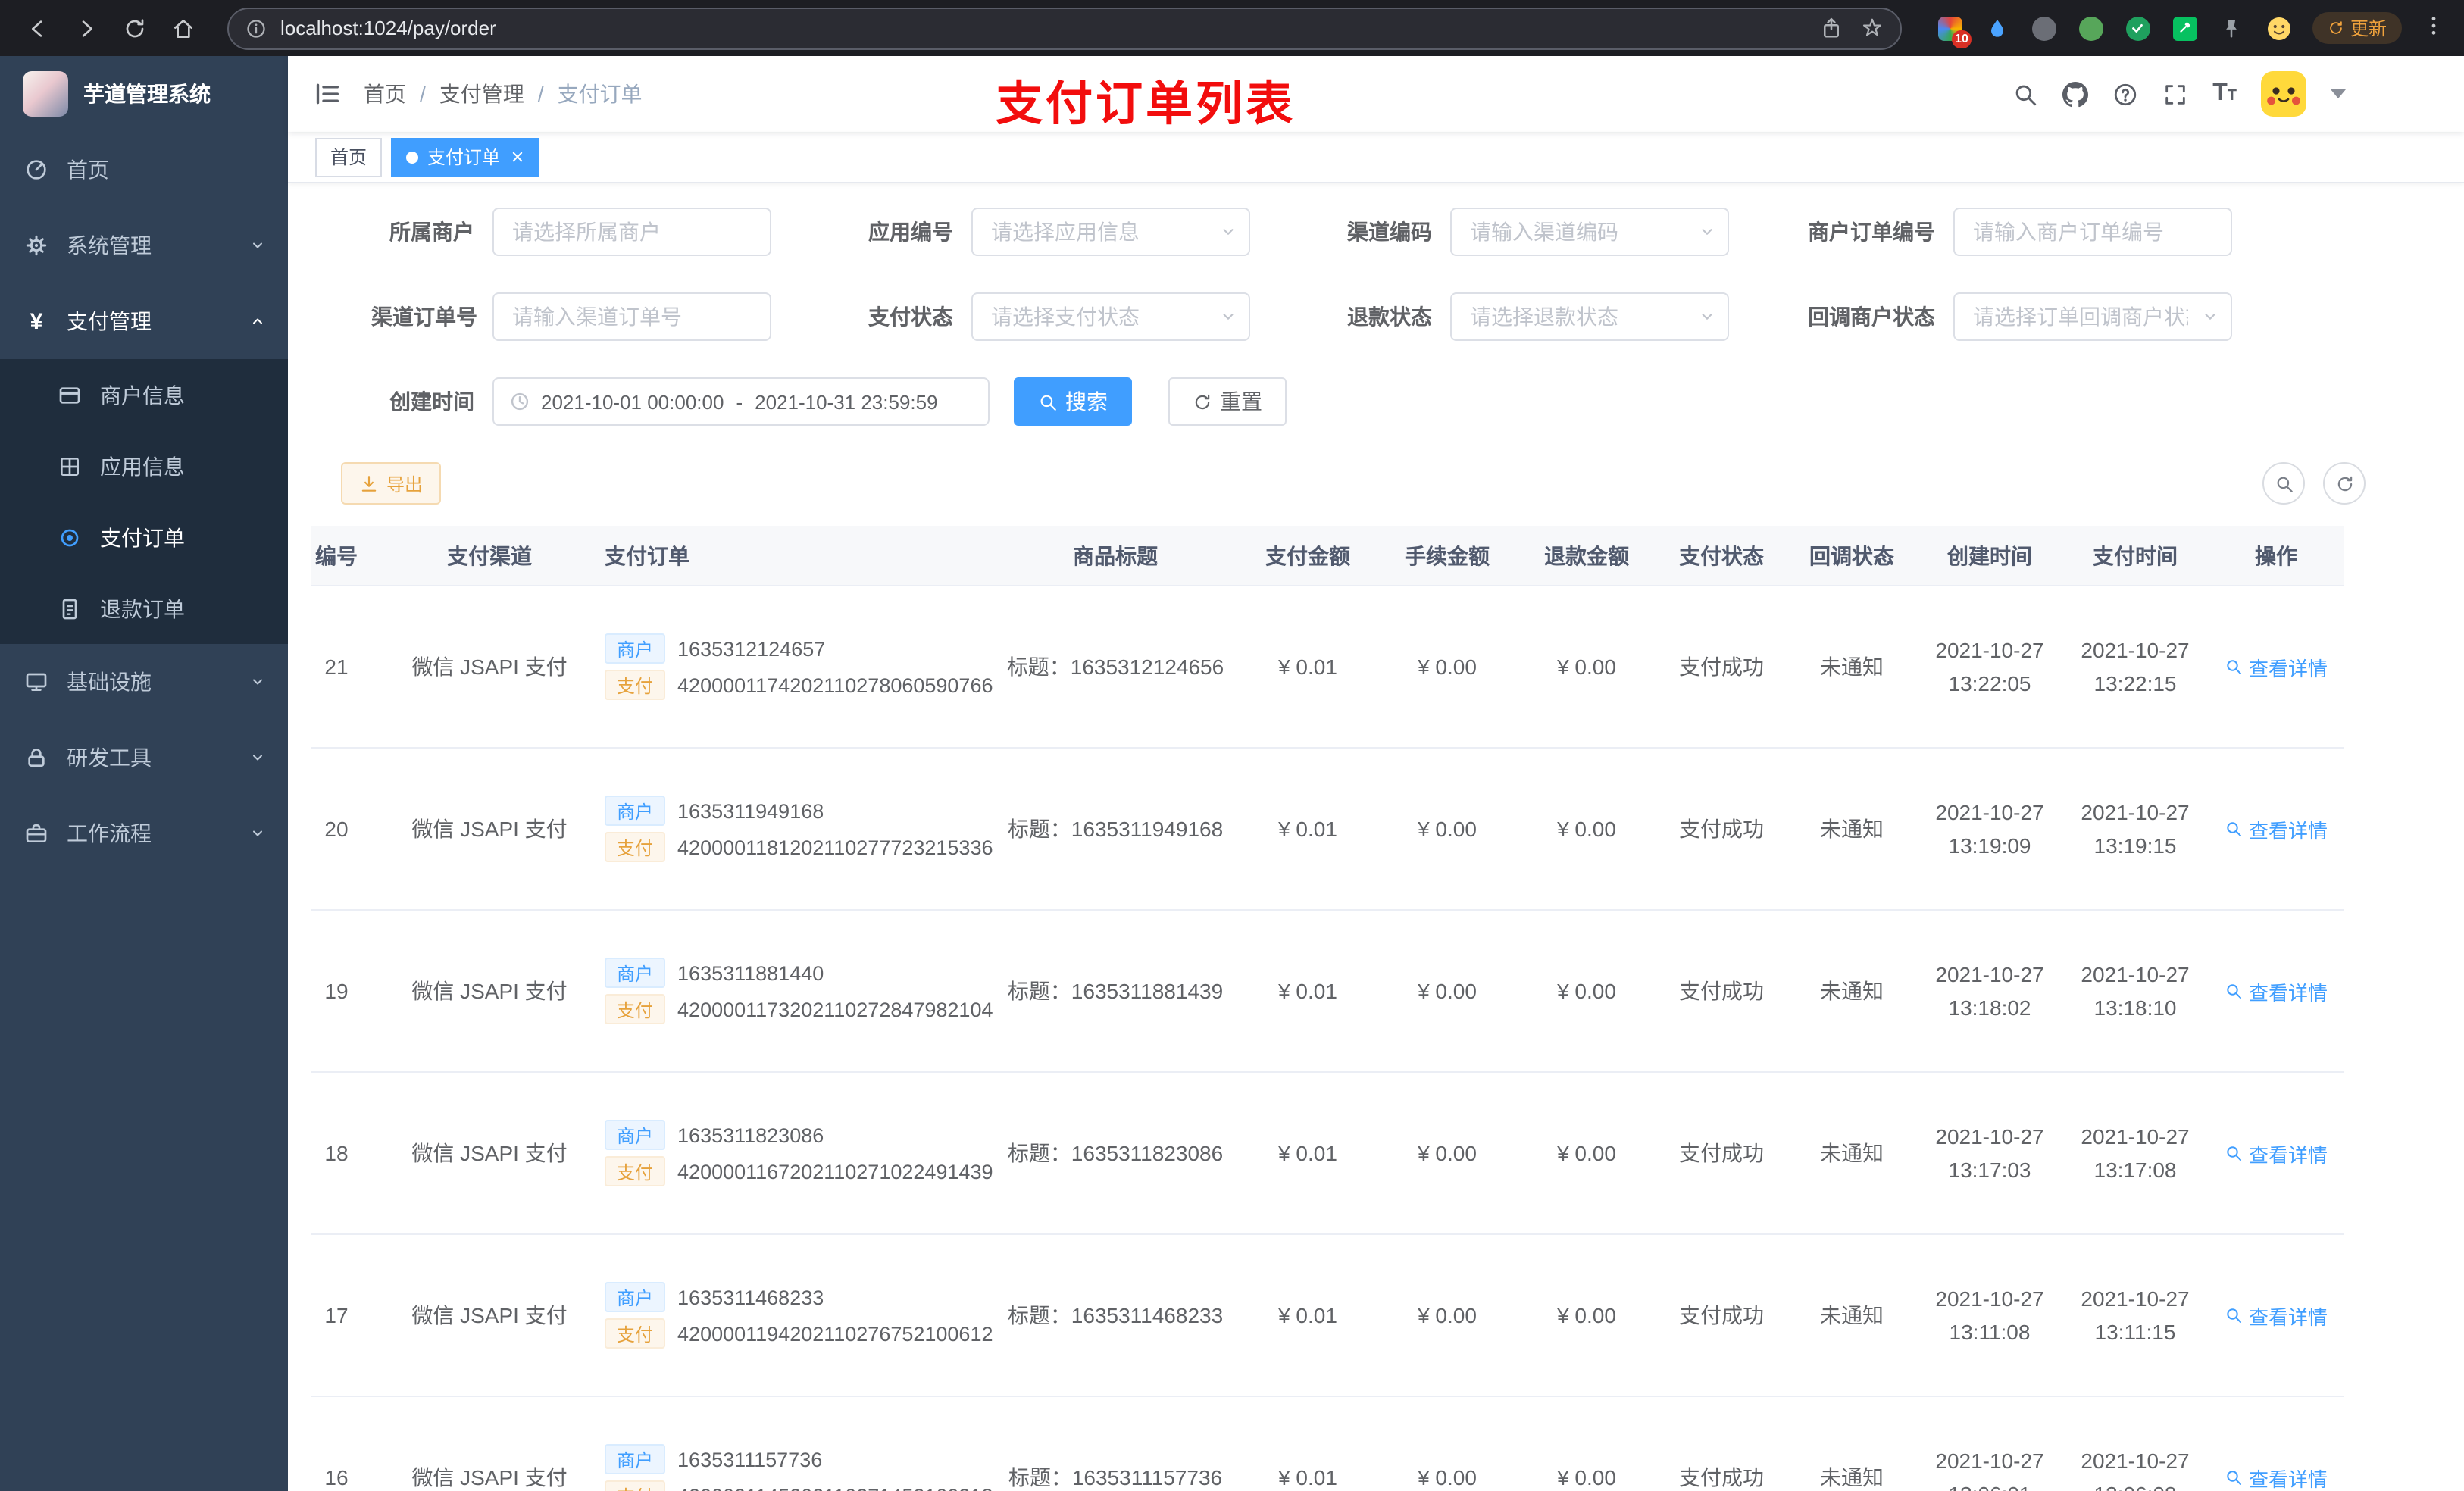 The width and height of the screenshot is (2464, 1491). What do you see at coordinates (1871, 317) in the screenshot?
I see `filter-label: 回调商户状态` at bounding box center [1871, 317].